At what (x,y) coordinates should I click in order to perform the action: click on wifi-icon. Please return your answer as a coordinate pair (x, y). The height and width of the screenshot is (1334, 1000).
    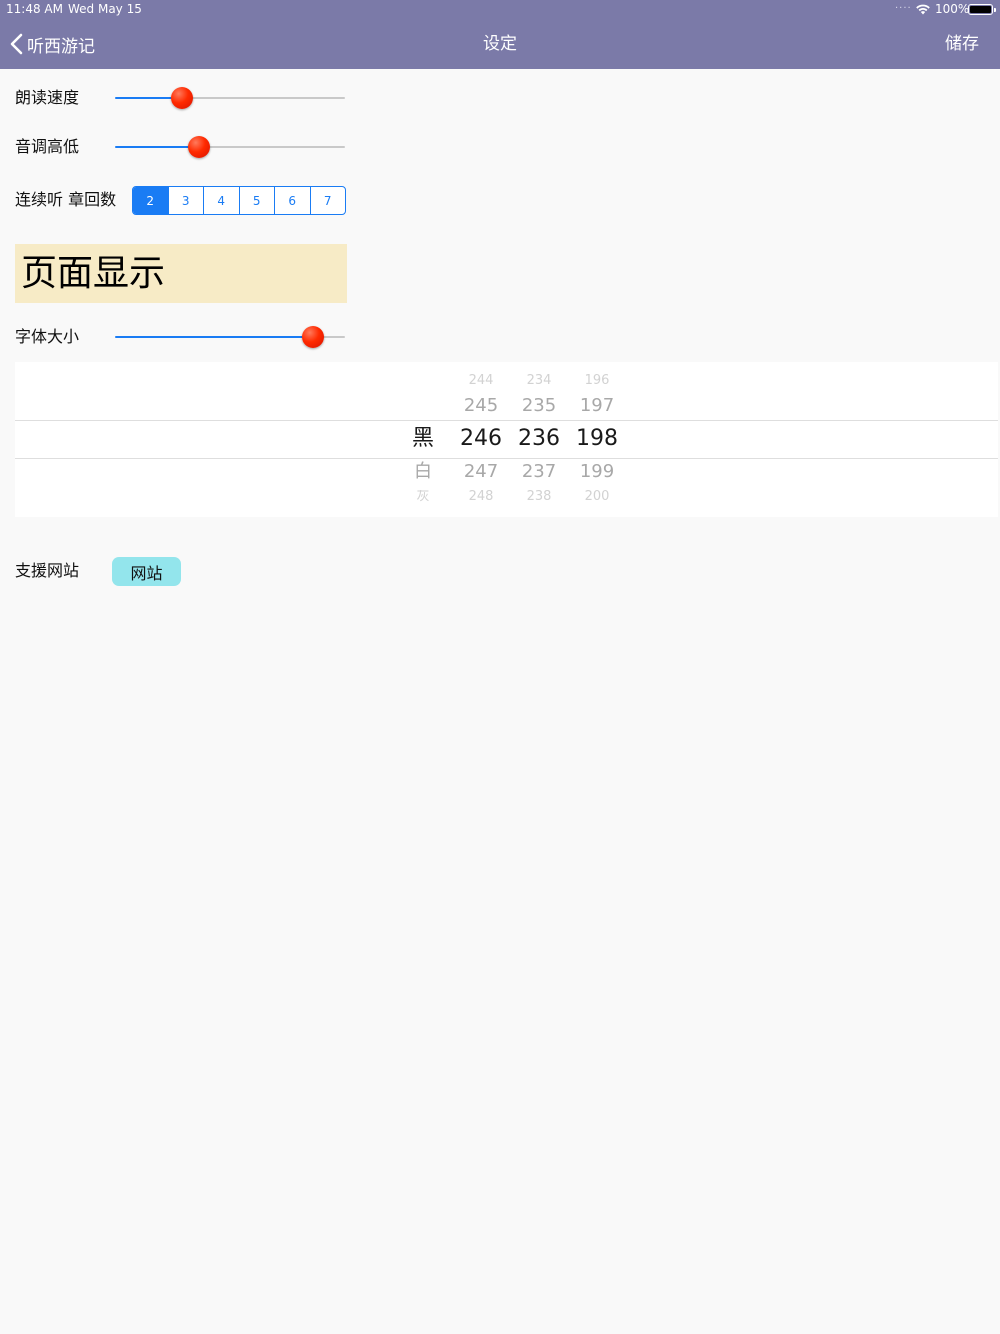
    Looking at the image, I should click on (923, 9).